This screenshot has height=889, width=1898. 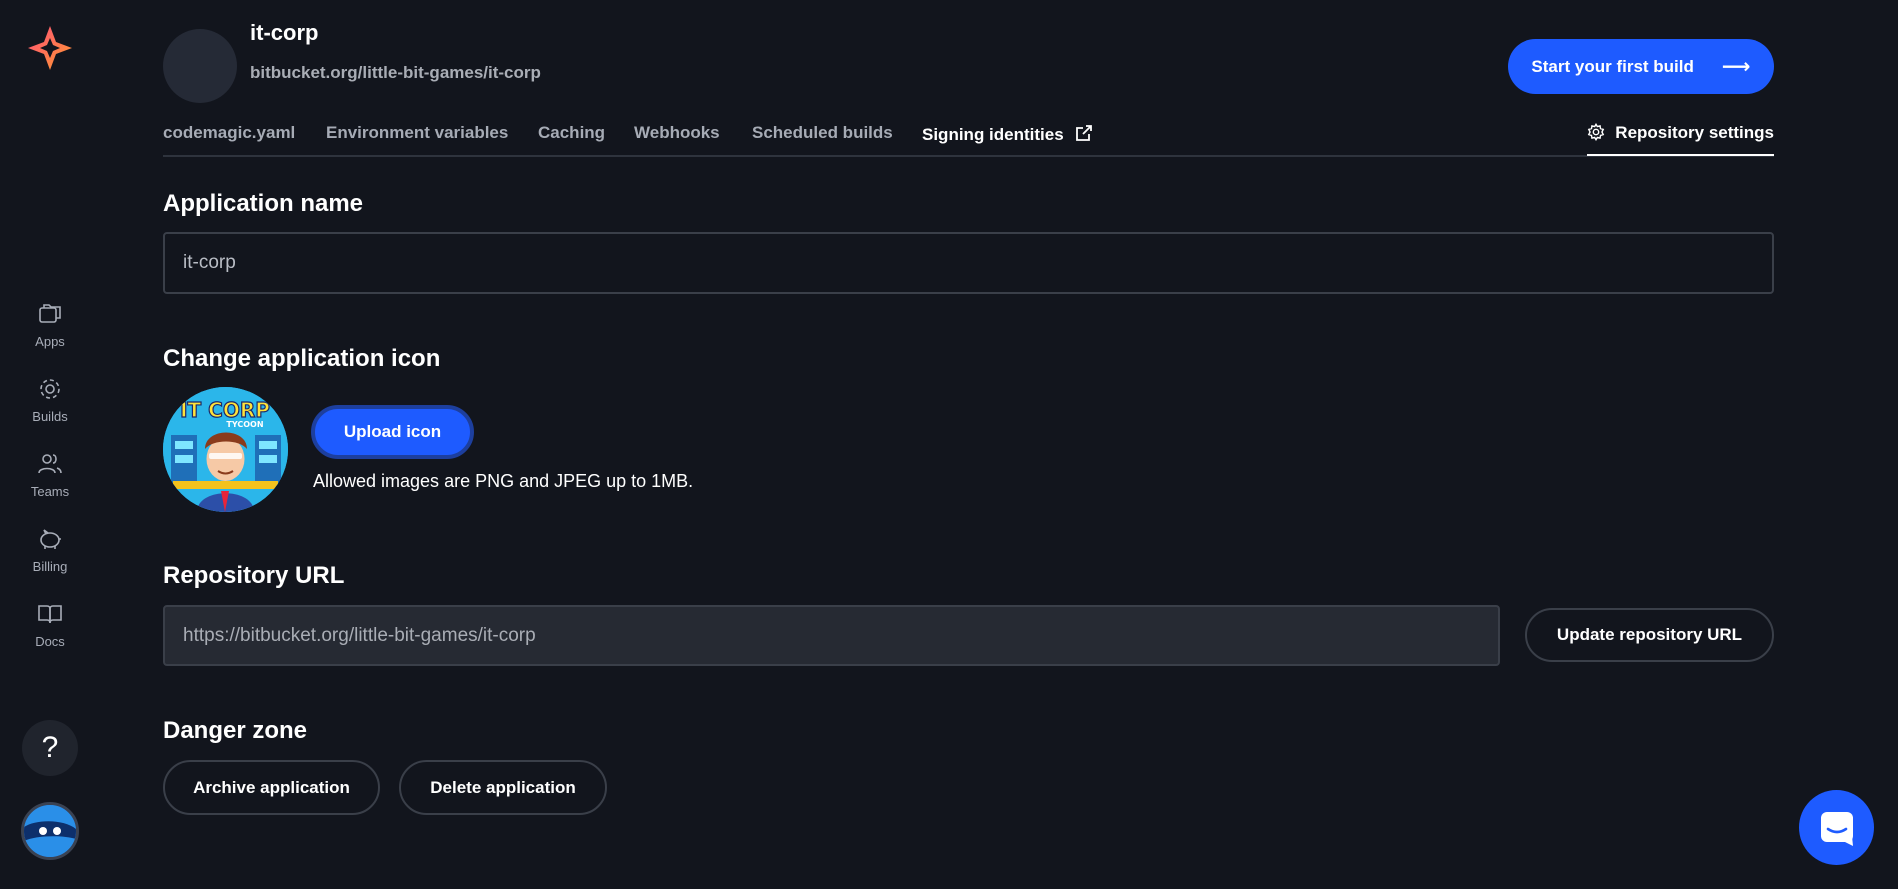 I want to click on upload-icon-button: Upload icon, so click(x=392, y=432).